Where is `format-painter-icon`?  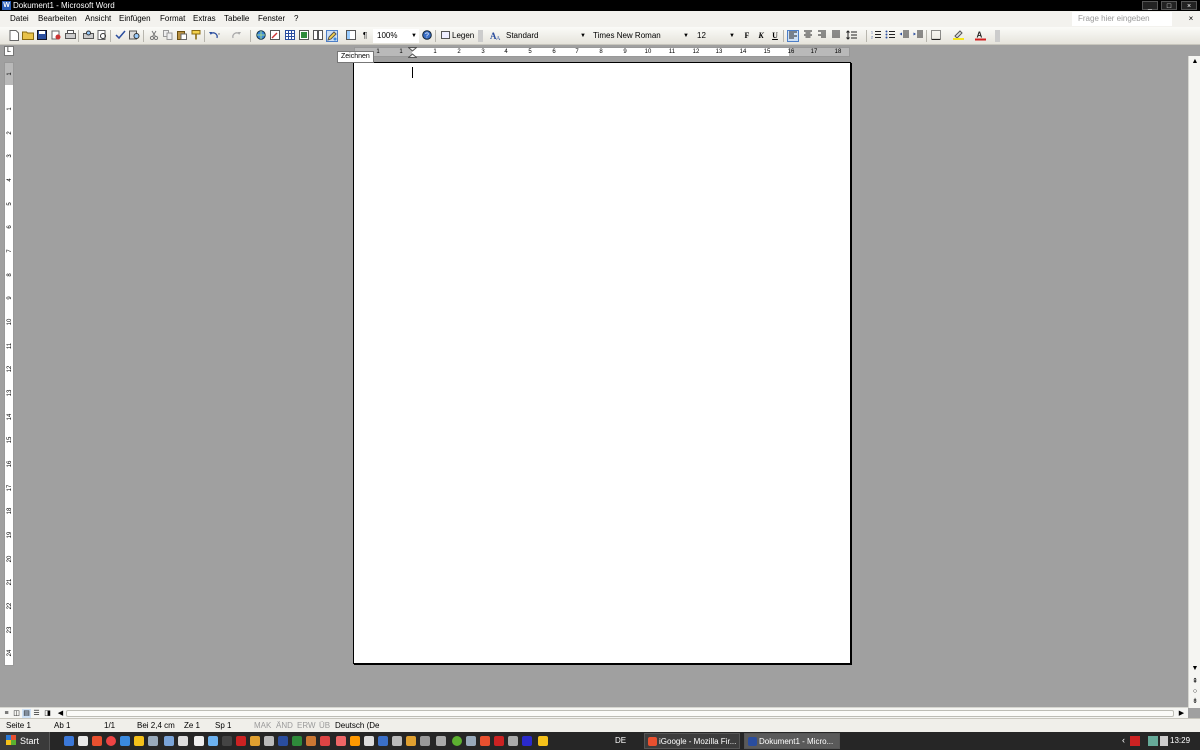
format-painter-icon is located at coordinates (196, 36).